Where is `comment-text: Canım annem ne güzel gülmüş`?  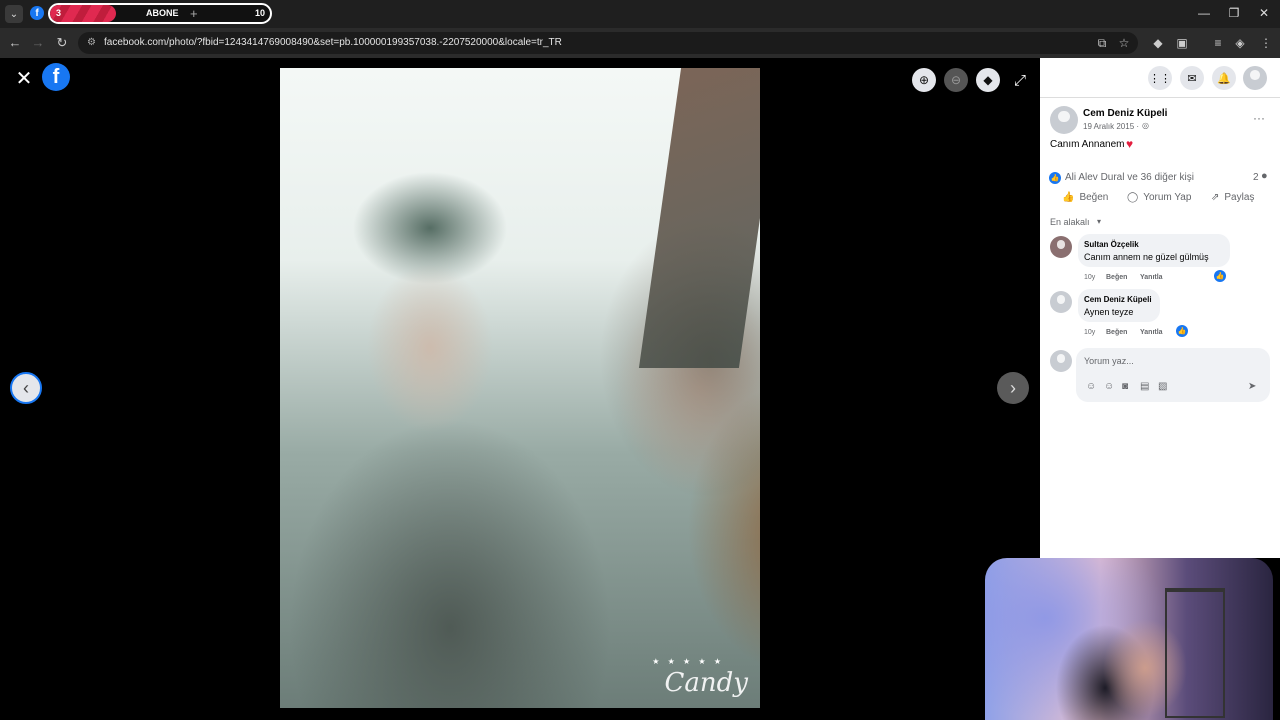
comment-text: Canım annem ne güzel gülmüş is located at coordinates (1146, 257).